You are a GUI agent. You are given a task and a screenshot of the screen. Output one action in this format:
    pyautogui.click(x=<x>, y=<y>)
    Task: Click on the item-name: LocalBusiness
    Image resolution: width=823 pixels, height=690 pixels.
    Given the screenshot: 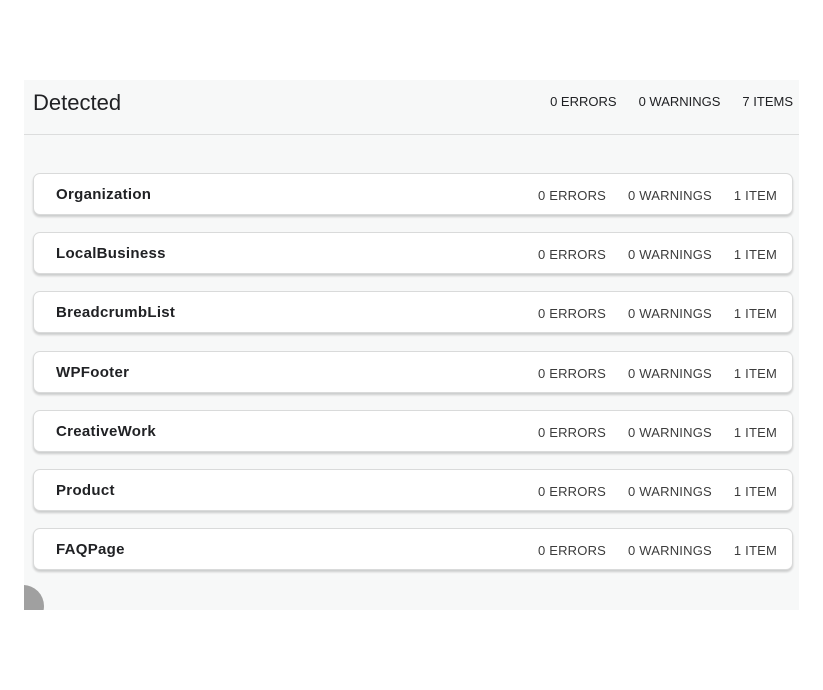 What is the action you would take?
    pyautogui.click(x=111, y=254)
    